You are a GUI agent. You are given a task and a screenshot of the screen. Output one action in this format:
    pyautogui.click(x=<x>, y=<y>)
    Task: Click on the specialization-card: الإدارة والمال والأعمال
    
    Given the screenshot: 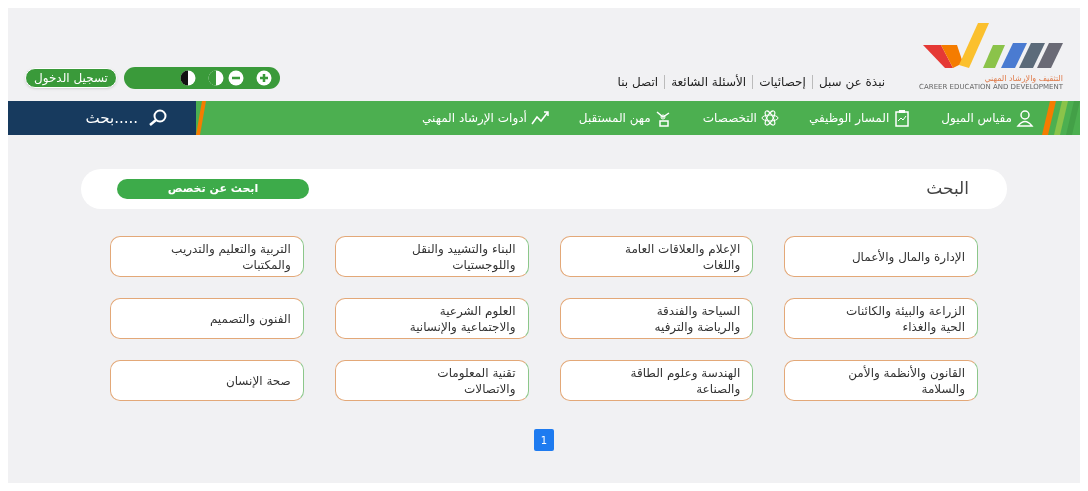 What is the action you would take?
    pyautogui.click(x=881, y=256)
    